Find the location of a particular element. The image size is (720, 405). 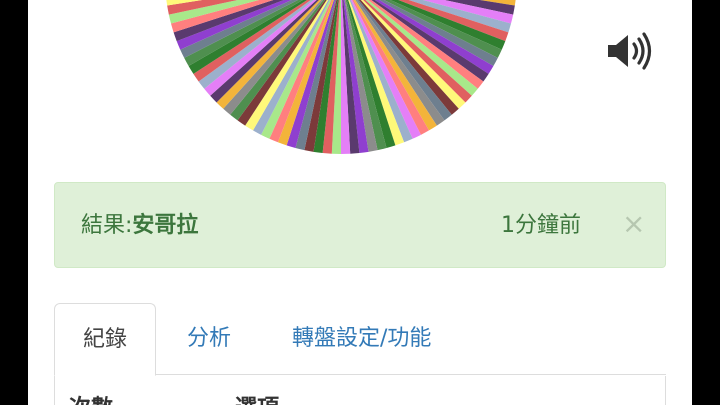

volume-icon is located at coordinates (630, 51).